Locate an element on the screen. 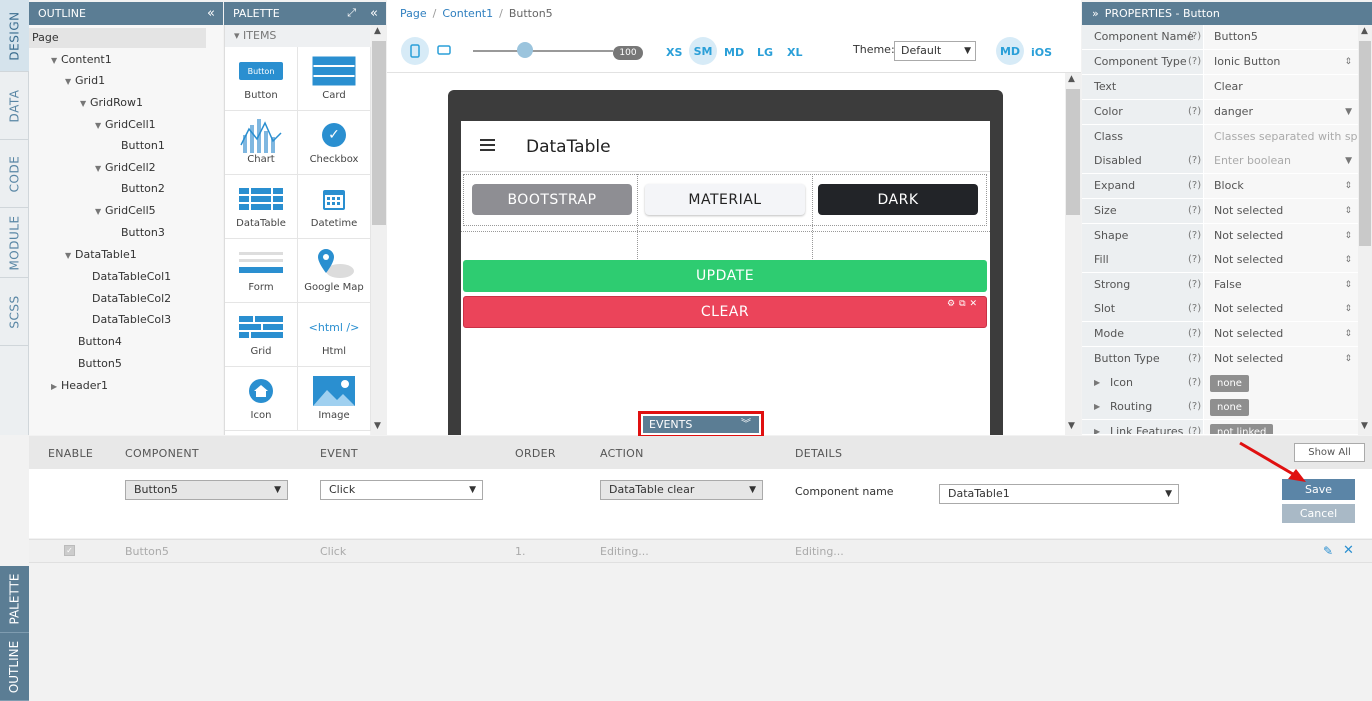  tree-item: DataTableCol2 is located at coordinates (131, 298).